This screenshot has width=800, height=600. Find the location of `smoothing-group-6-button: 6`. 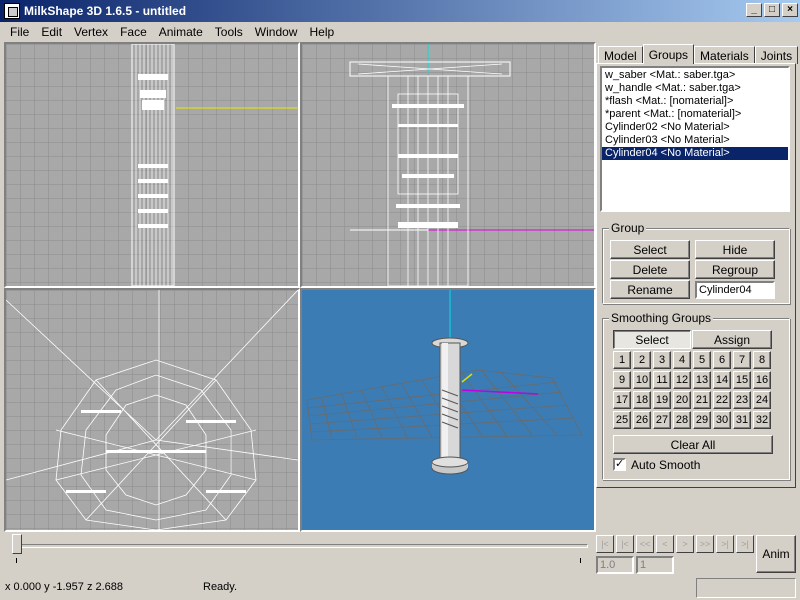

smoothing-group-6-button: 6 is located at coordinates (722, 360).